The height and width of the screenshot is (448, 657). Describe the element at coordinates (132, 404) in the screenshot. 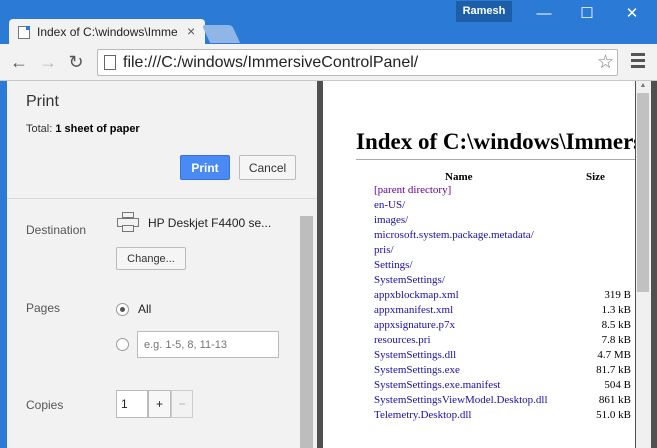

I see `copies-input: 1` at that location.